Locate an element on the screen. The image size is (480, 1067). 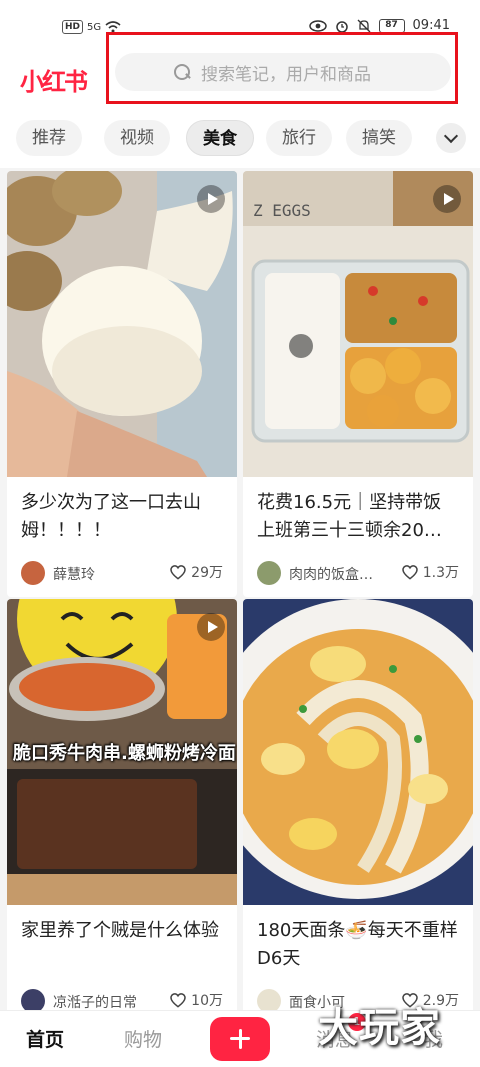
svg-text: Z EGGS is located at coordinates (282, 210).